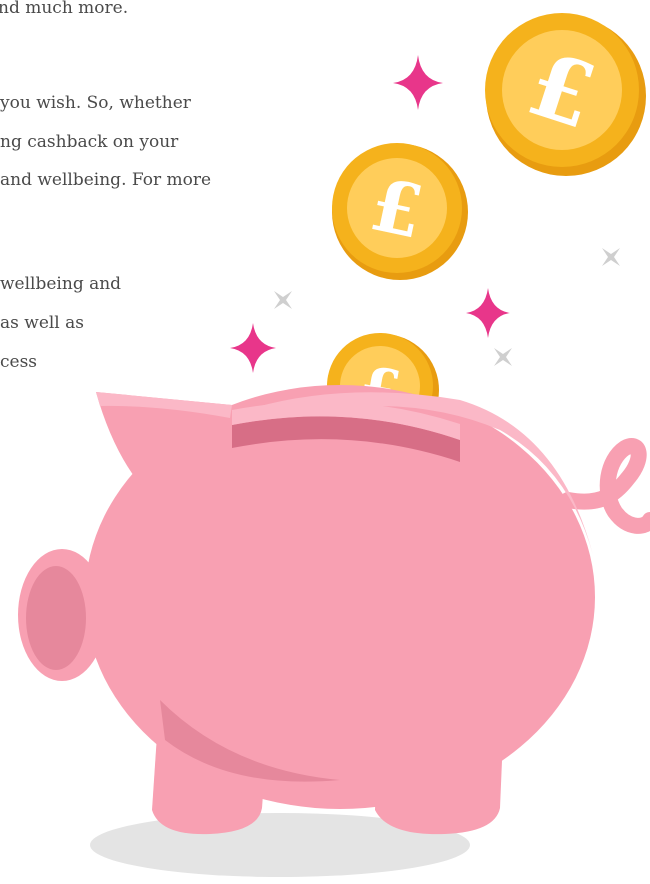 This screenshot has width=650, height=884. What do you see at coordinates (56, 618) in the screenshot?
I see `pig-snout-front` at bounding box center [56, 618].